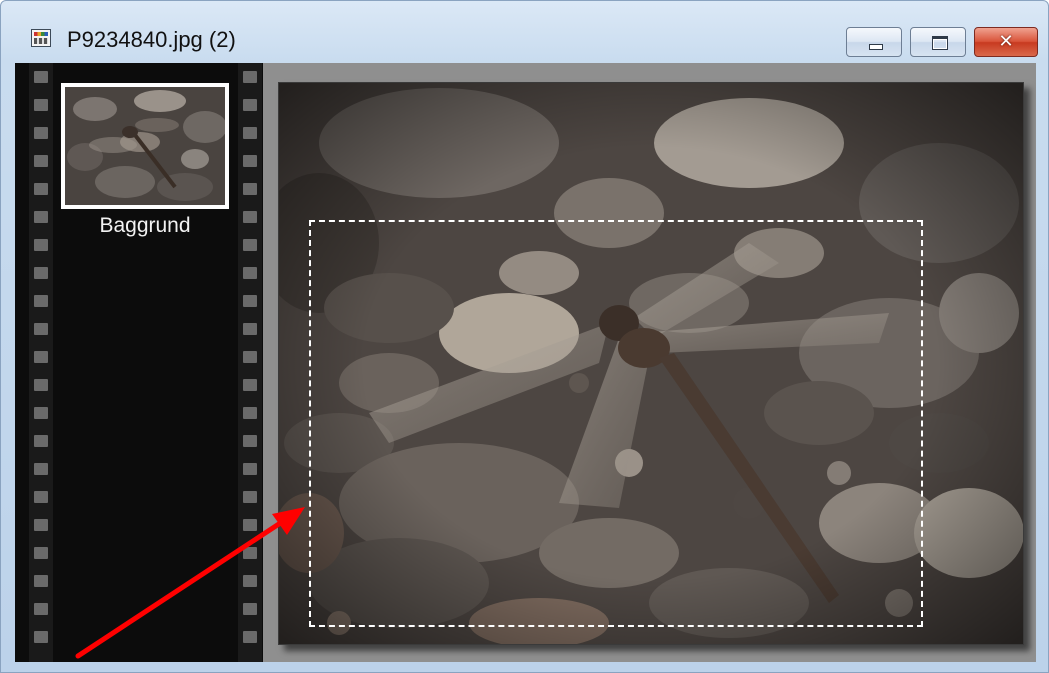 This screenshot has width=1049, height=673. I want to click on close-icon: ✕, so click(1006, 41).